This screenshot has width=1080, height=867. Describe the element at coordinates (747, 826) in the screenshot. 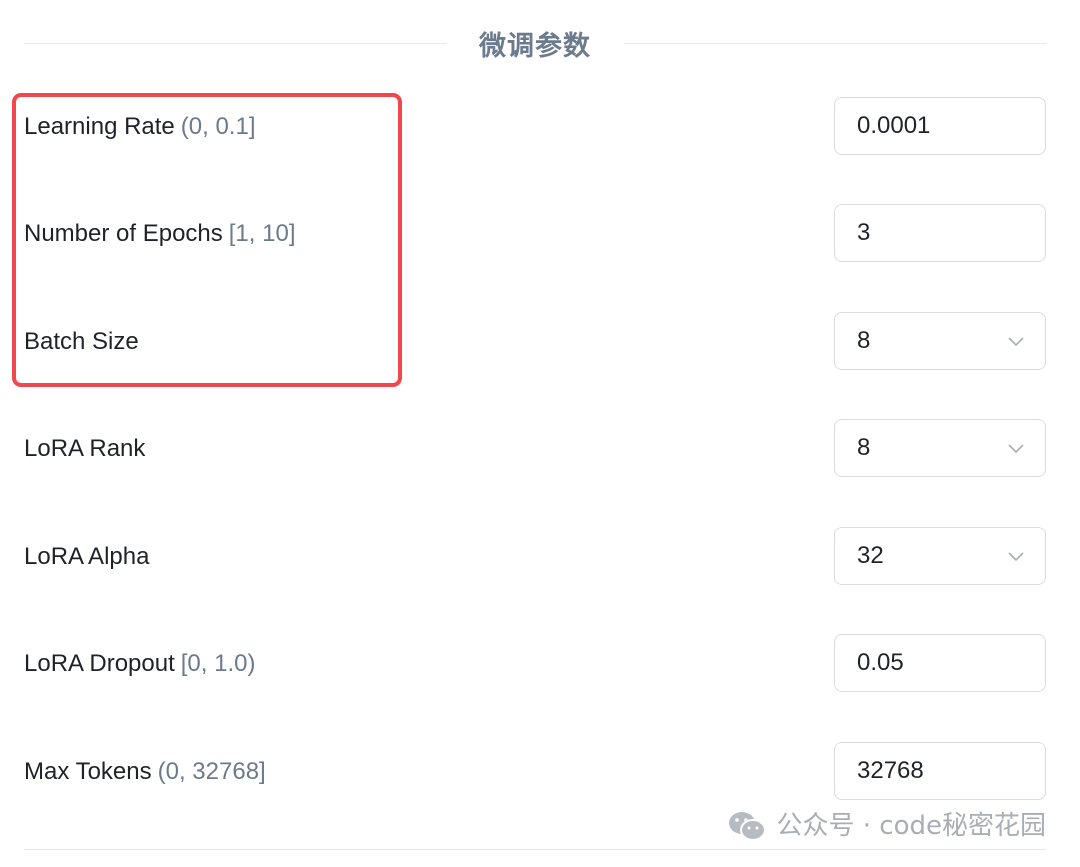

I see `wechat-icon` at that location.